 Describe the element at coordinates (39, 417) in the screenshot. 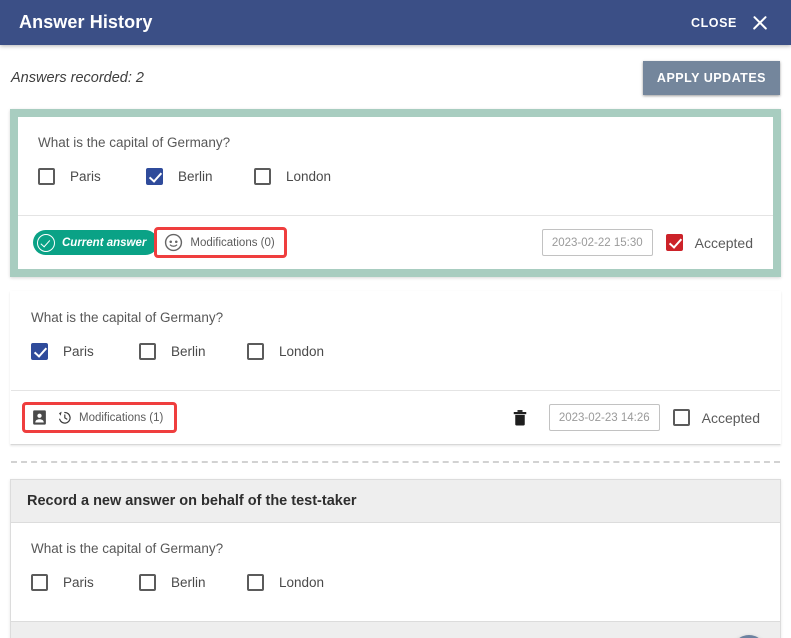

I see `account-box-icon` at that location.